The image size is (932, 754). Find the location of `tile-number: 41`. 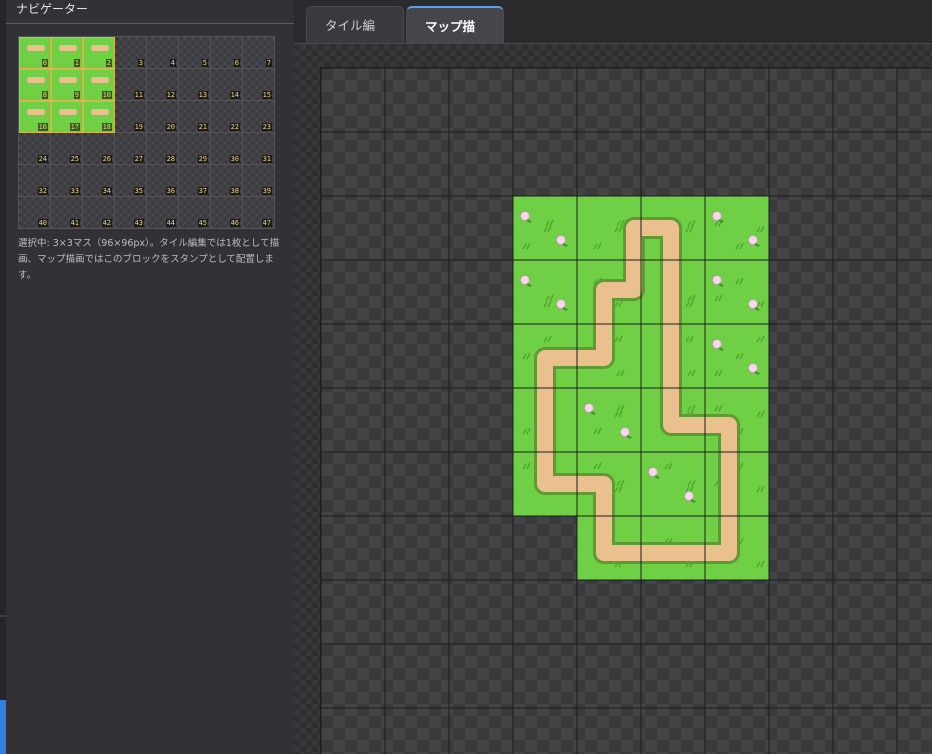

tile-number: 41 is located at coordinates (74, 223).